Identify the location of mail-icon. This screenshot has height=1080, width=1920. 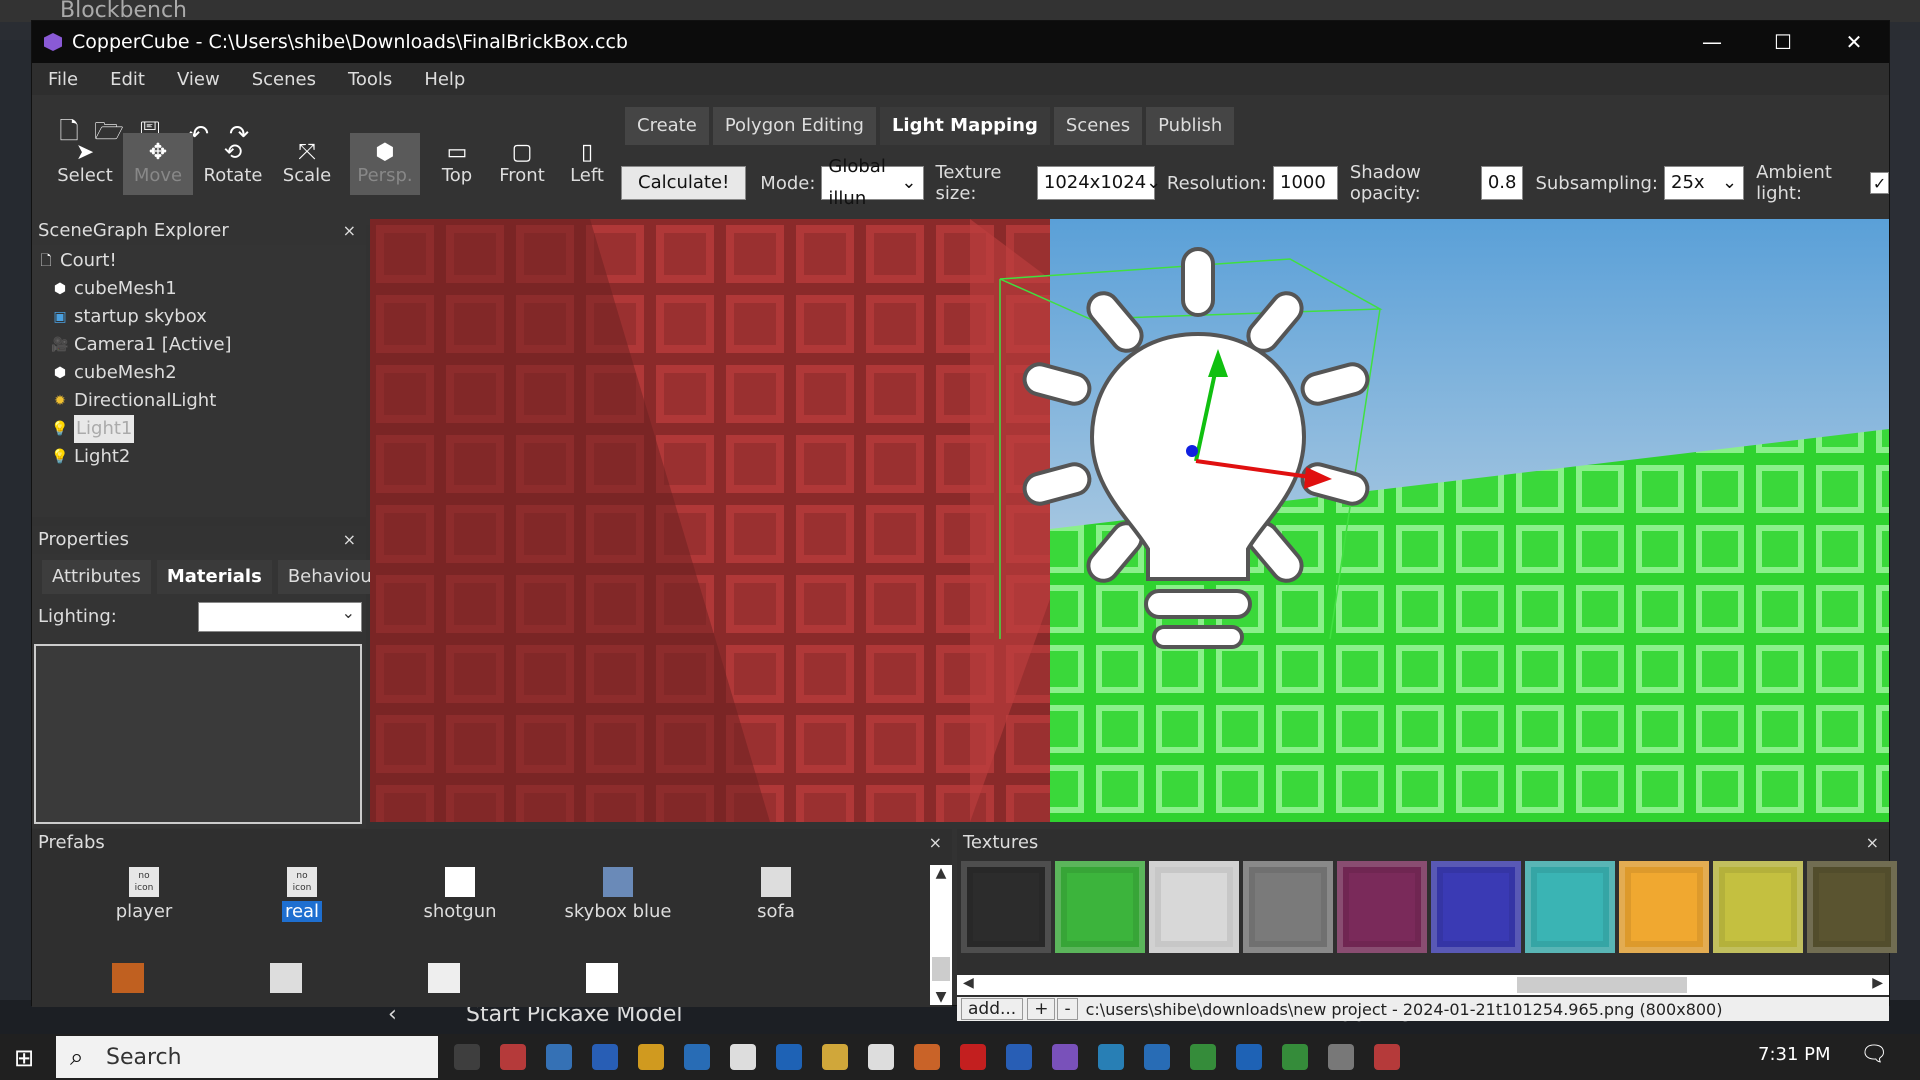
(605, 1057).